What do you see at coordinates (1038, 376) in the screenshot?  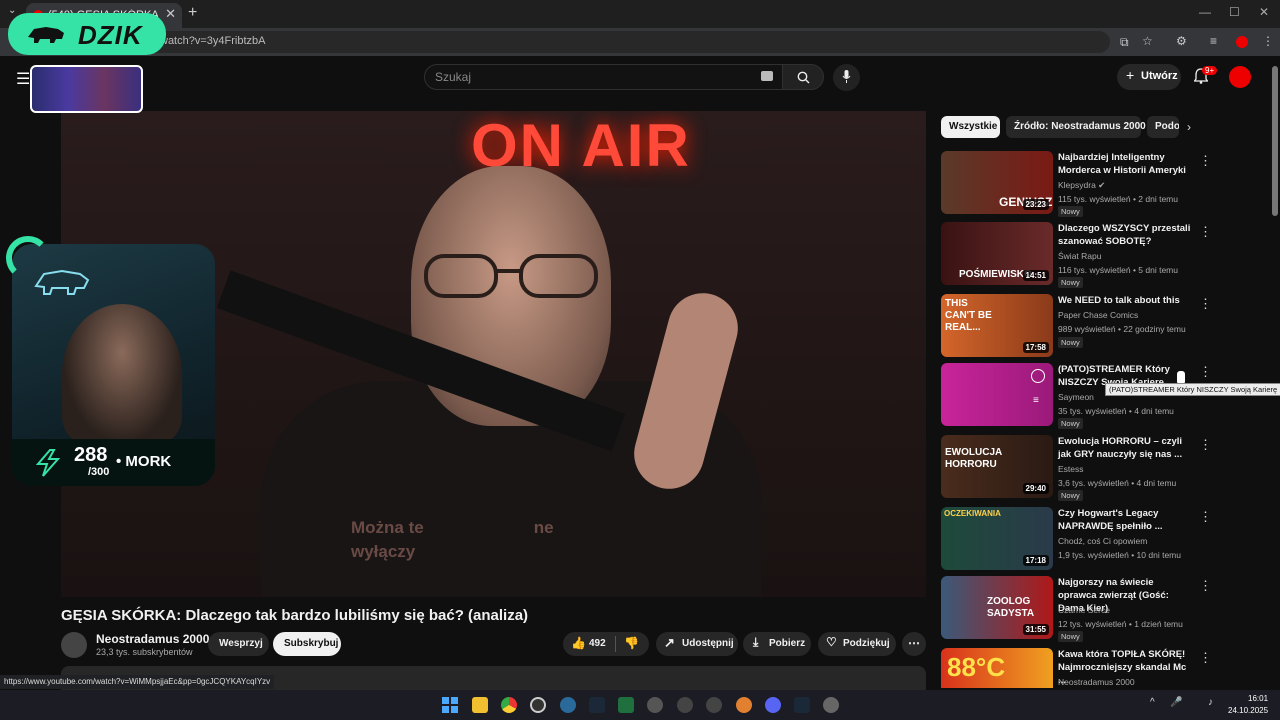 I see `watch-later-icon` at bounding box center [1038, 376].